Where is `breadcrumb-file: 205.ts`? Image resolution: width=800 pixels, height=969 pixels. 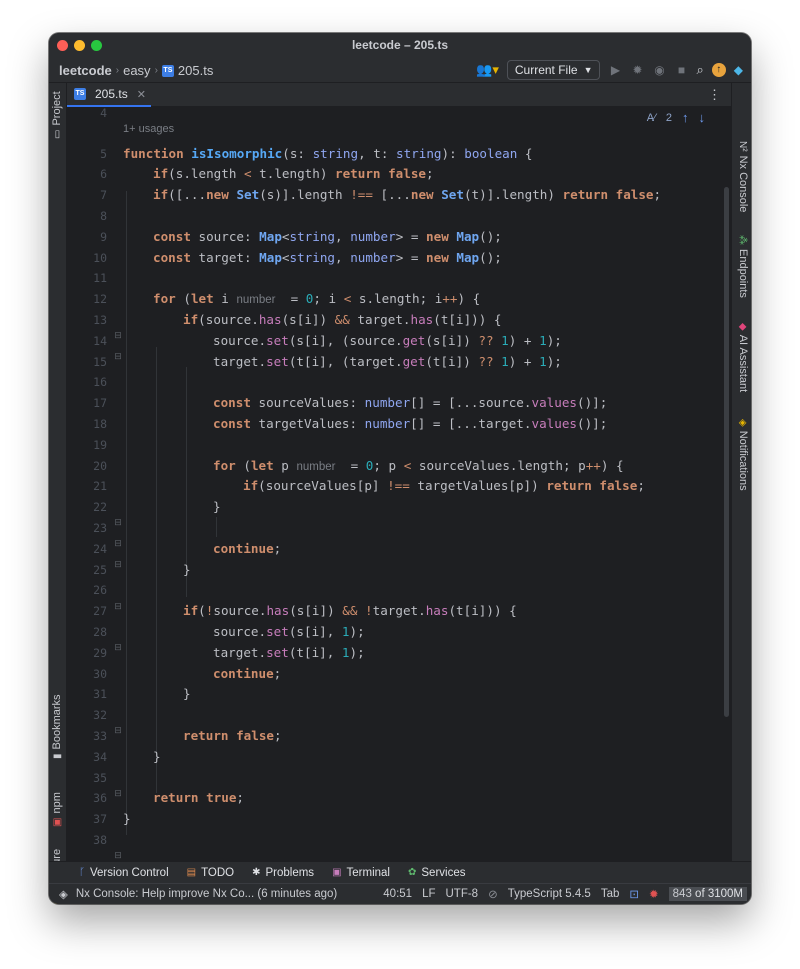
breadcrumb-file: 205.ts is located at coordinates (195, 70).